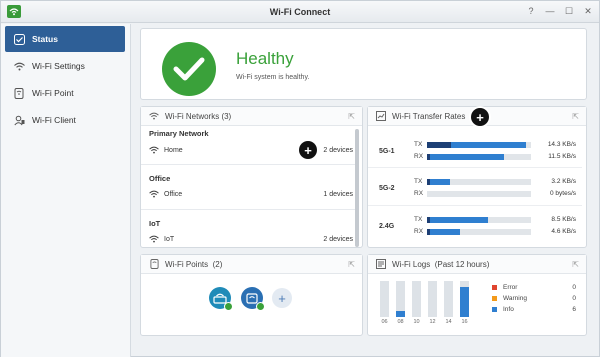  What do you see at coordinates (387, 226) in the screenshot?
I see `band-label: 2.4G` at bounding box center [387, 226].